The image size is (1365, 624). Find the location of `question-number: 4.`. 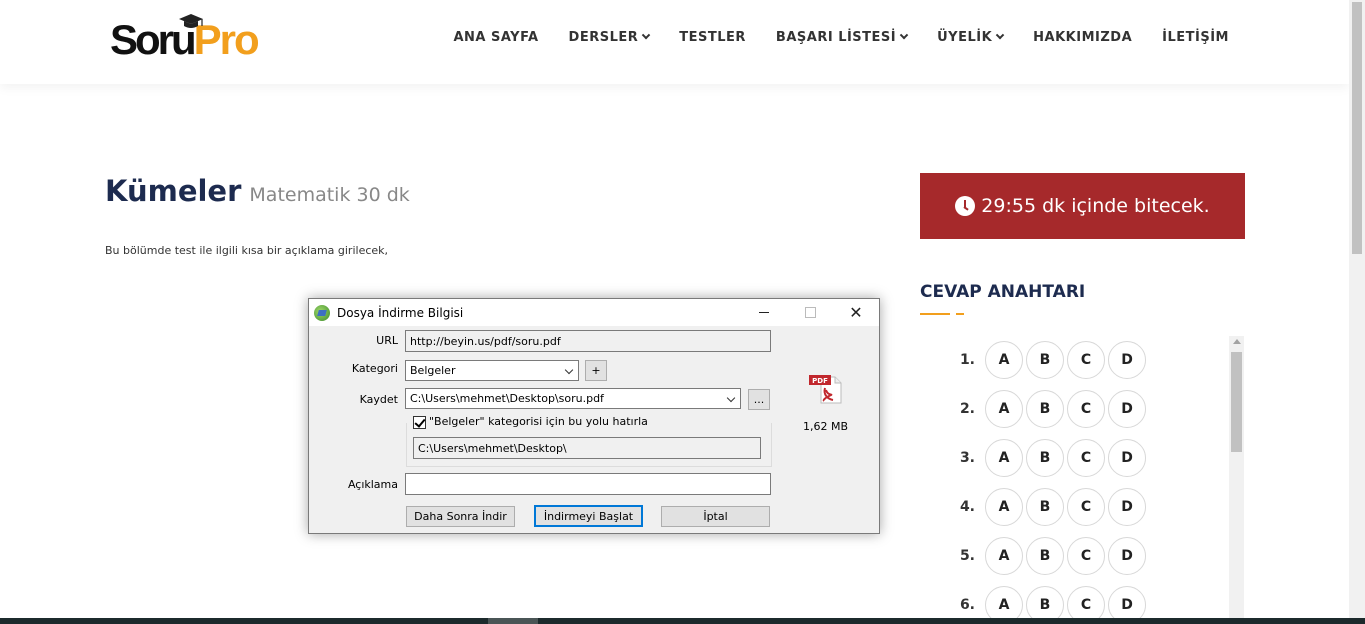

question-number: 4. is located at coordinates (967, 506).